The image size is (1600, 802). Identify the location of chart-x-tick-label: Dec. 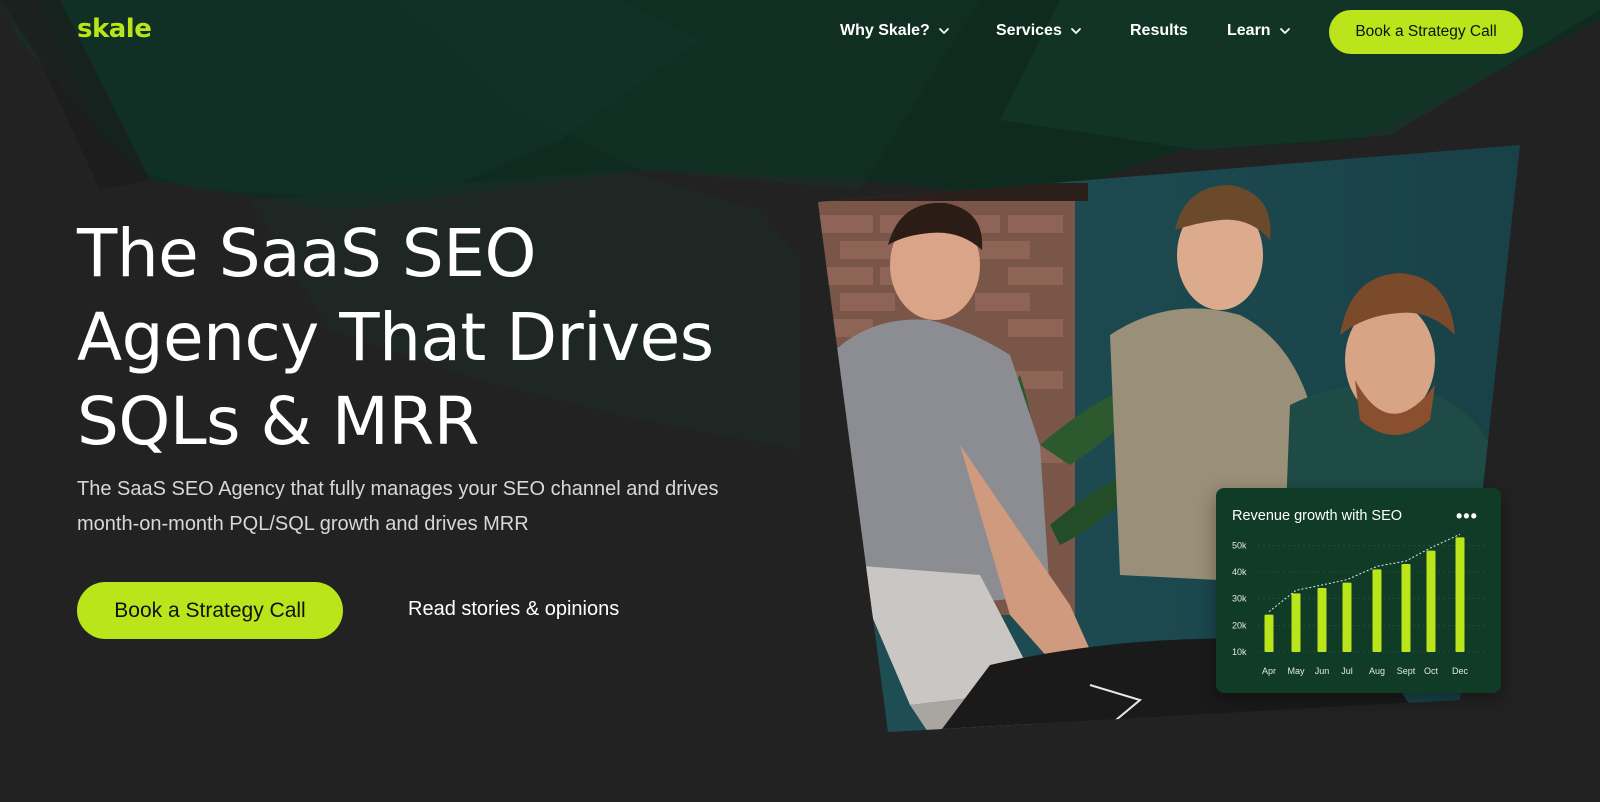
(1460, 671).